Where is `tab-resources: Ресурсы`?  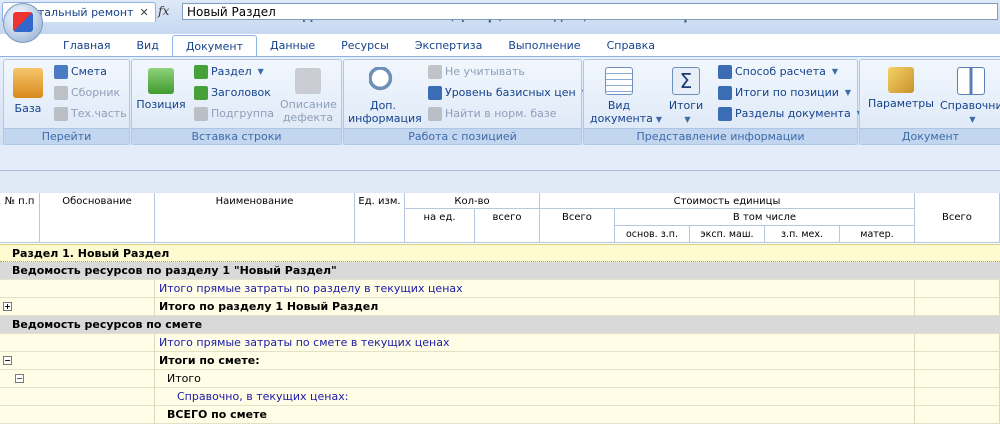
tab-resources: Ресурсы is located at coordinates (365, 45).